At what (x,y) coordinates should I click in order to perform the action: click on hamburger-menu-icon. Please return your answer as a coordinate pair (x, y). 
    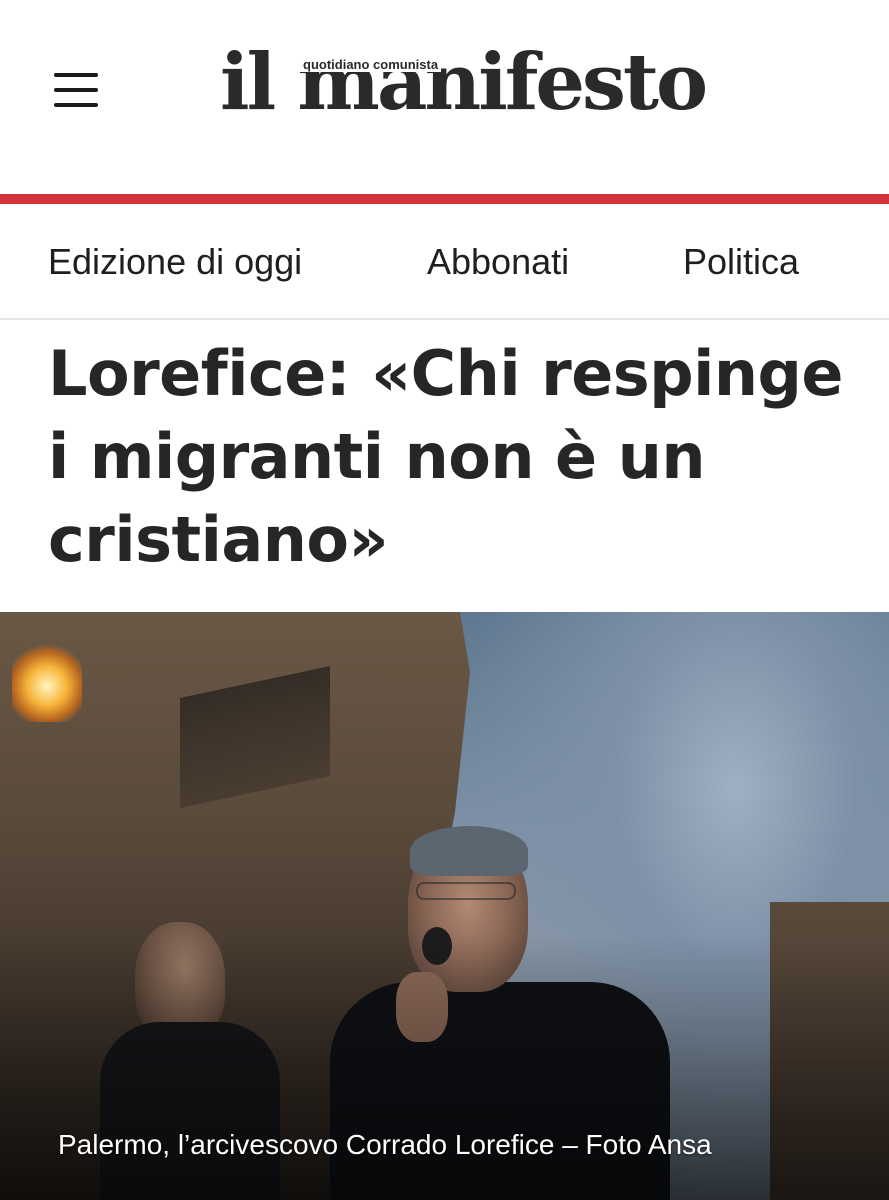
    Looking at the image, I should click on (76, 90).